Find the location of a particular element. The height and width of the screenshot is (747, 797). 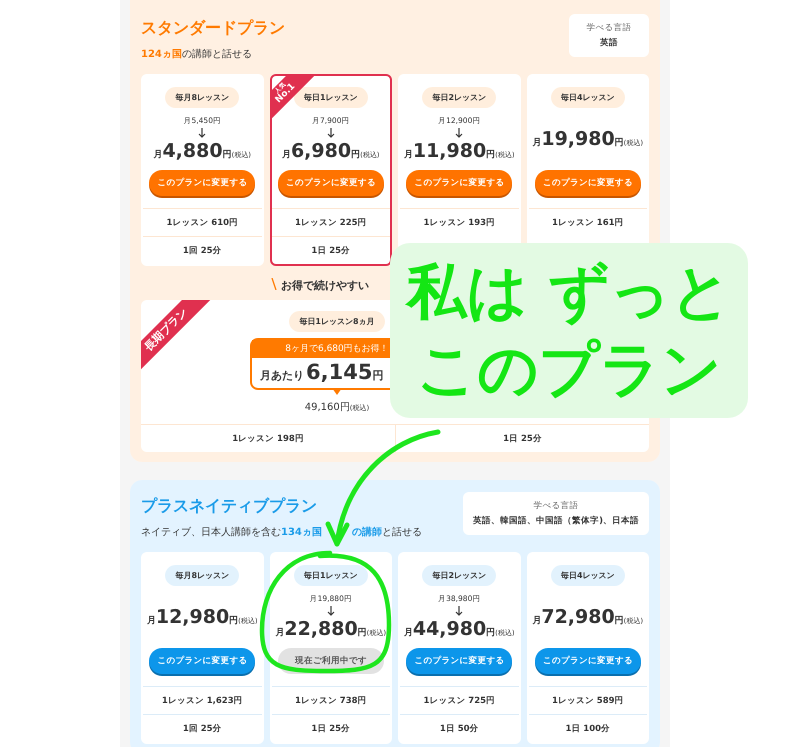

section-title: スタンダードプラン is located at coordinates (213, 28).